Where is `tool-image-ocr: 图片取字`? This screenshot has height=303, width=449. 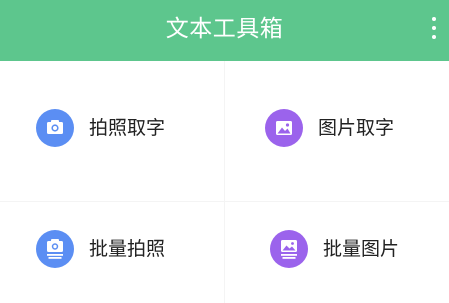 tool-image-ocr: 图片取字 is located at coordinates (350, 128).